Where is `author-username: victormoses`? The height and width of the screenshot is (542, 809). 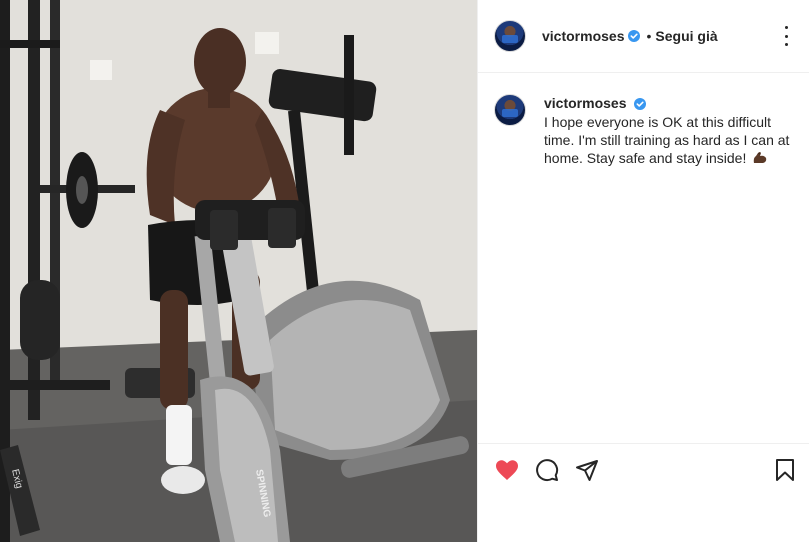 author-username: victormoses is located at coordinates (583, 36).